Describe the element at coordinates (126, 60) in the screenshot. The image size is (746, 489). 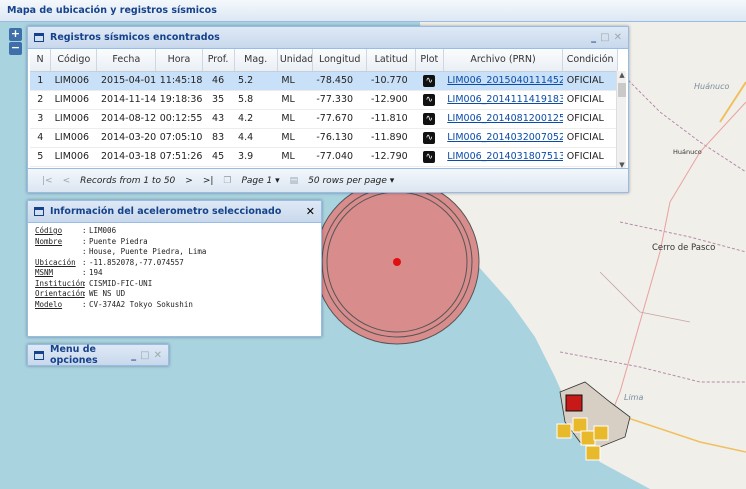
I see `column-header: Fecha` at that location.